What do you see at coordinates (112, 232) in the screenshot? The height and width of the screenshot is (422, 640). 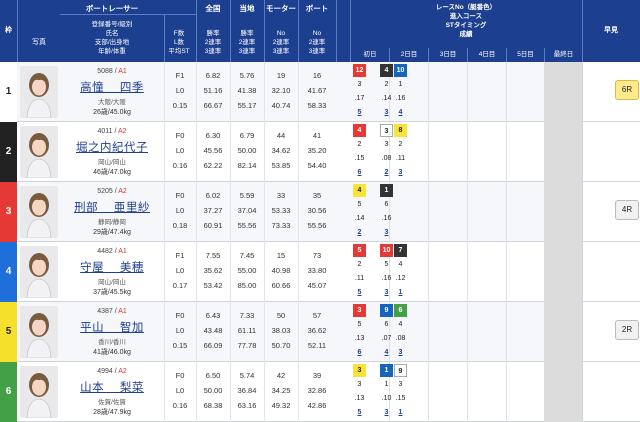 I see `racer-age-weight: 29歳/47.4kg` at bounding box center [112, 232].